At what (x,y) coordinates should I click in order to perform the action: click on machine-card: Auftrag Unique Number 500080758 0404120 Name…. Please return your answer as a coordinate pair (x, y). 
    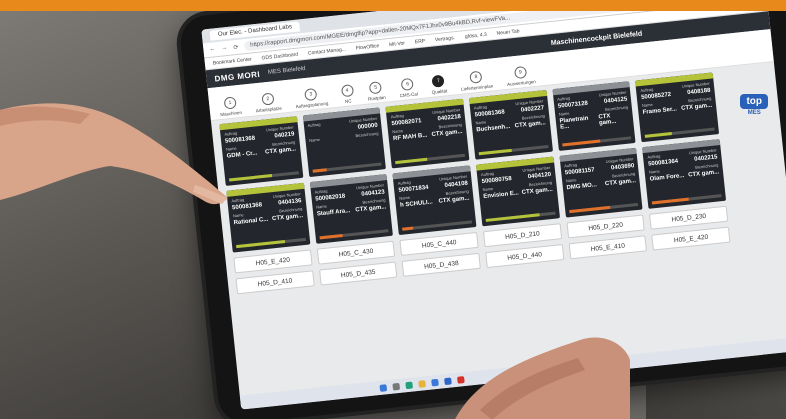
    Looking at the image, I should click on (517, 191).